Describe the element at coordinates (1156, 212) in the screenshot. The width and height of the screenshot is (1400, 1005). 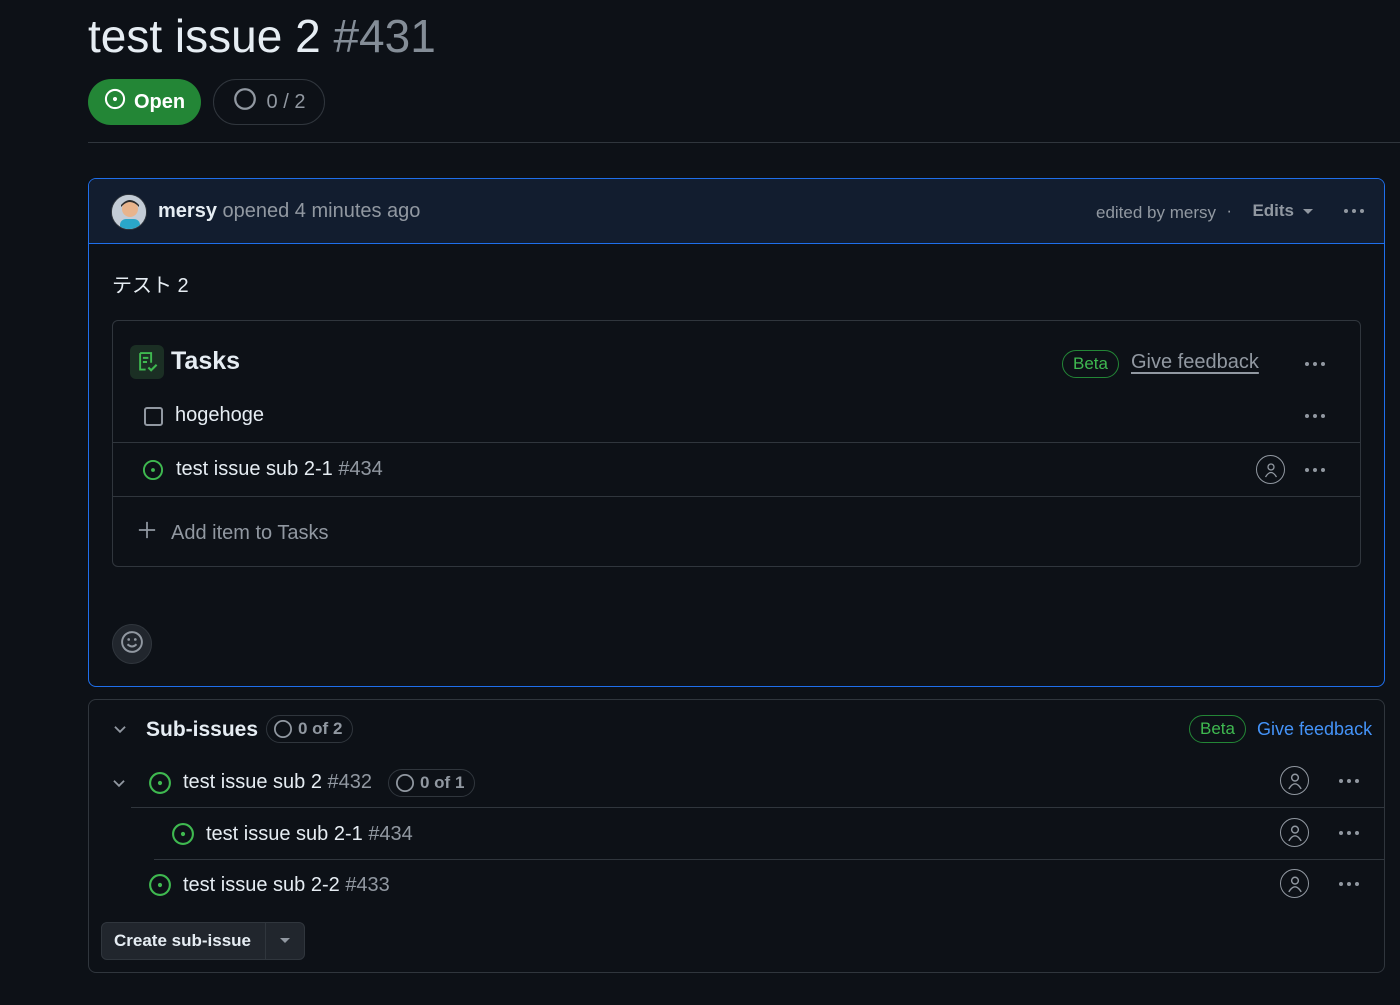
I see `edited-by-text: edited by mersy` at that location.